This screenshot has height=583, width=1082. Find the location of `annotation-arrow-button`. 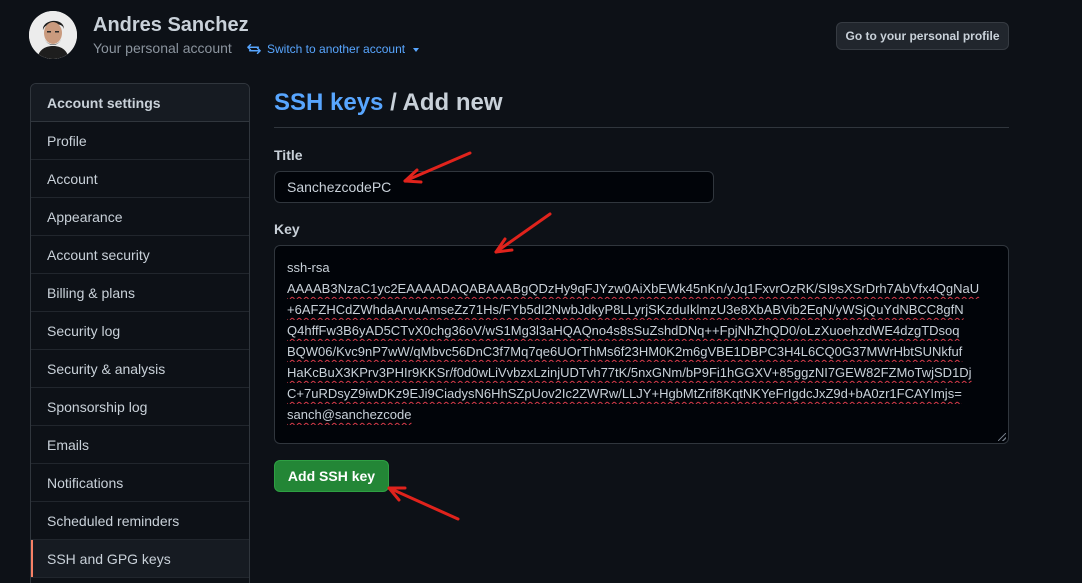

annotation-arrow-button is located at coordinates (423, 503).